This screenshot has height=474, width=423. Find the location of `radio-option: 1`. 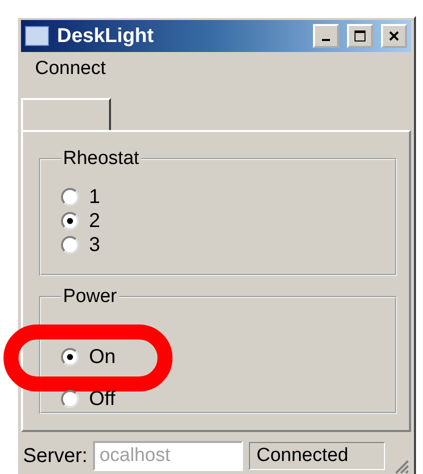

radio-option: 1 is located at coordinates (80, 197).